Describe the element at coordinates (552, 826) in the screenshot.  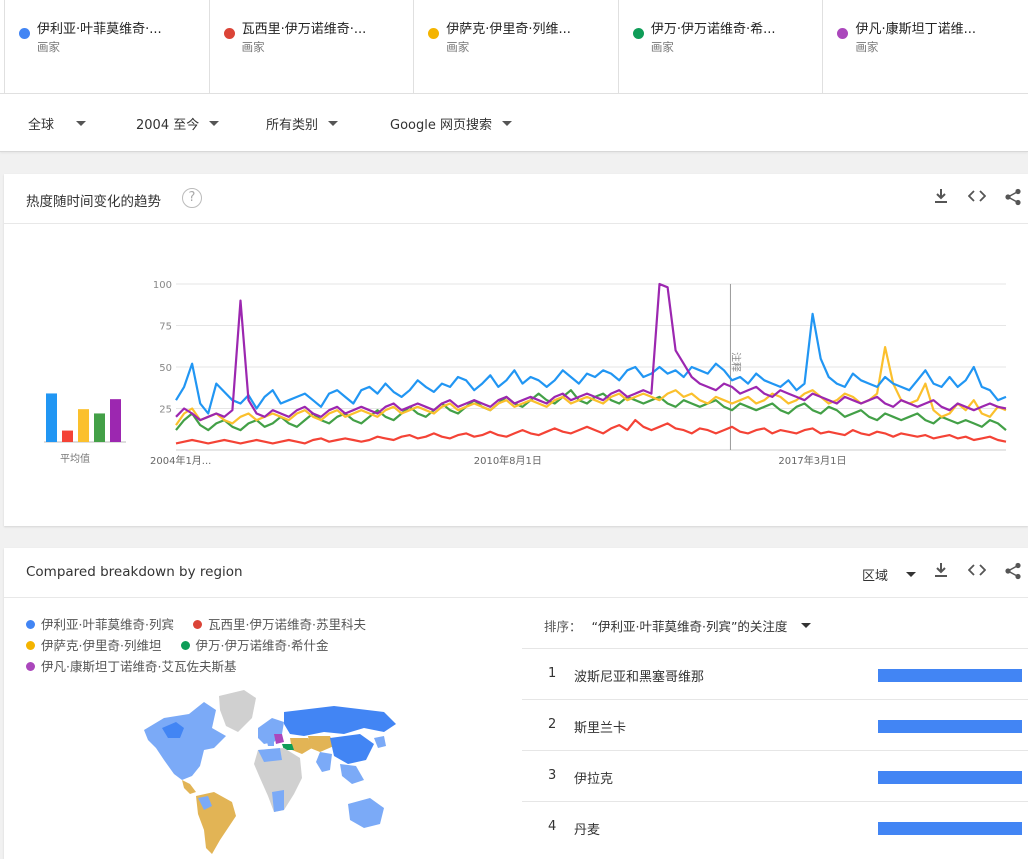
I see `rank-number: 4` at that location.